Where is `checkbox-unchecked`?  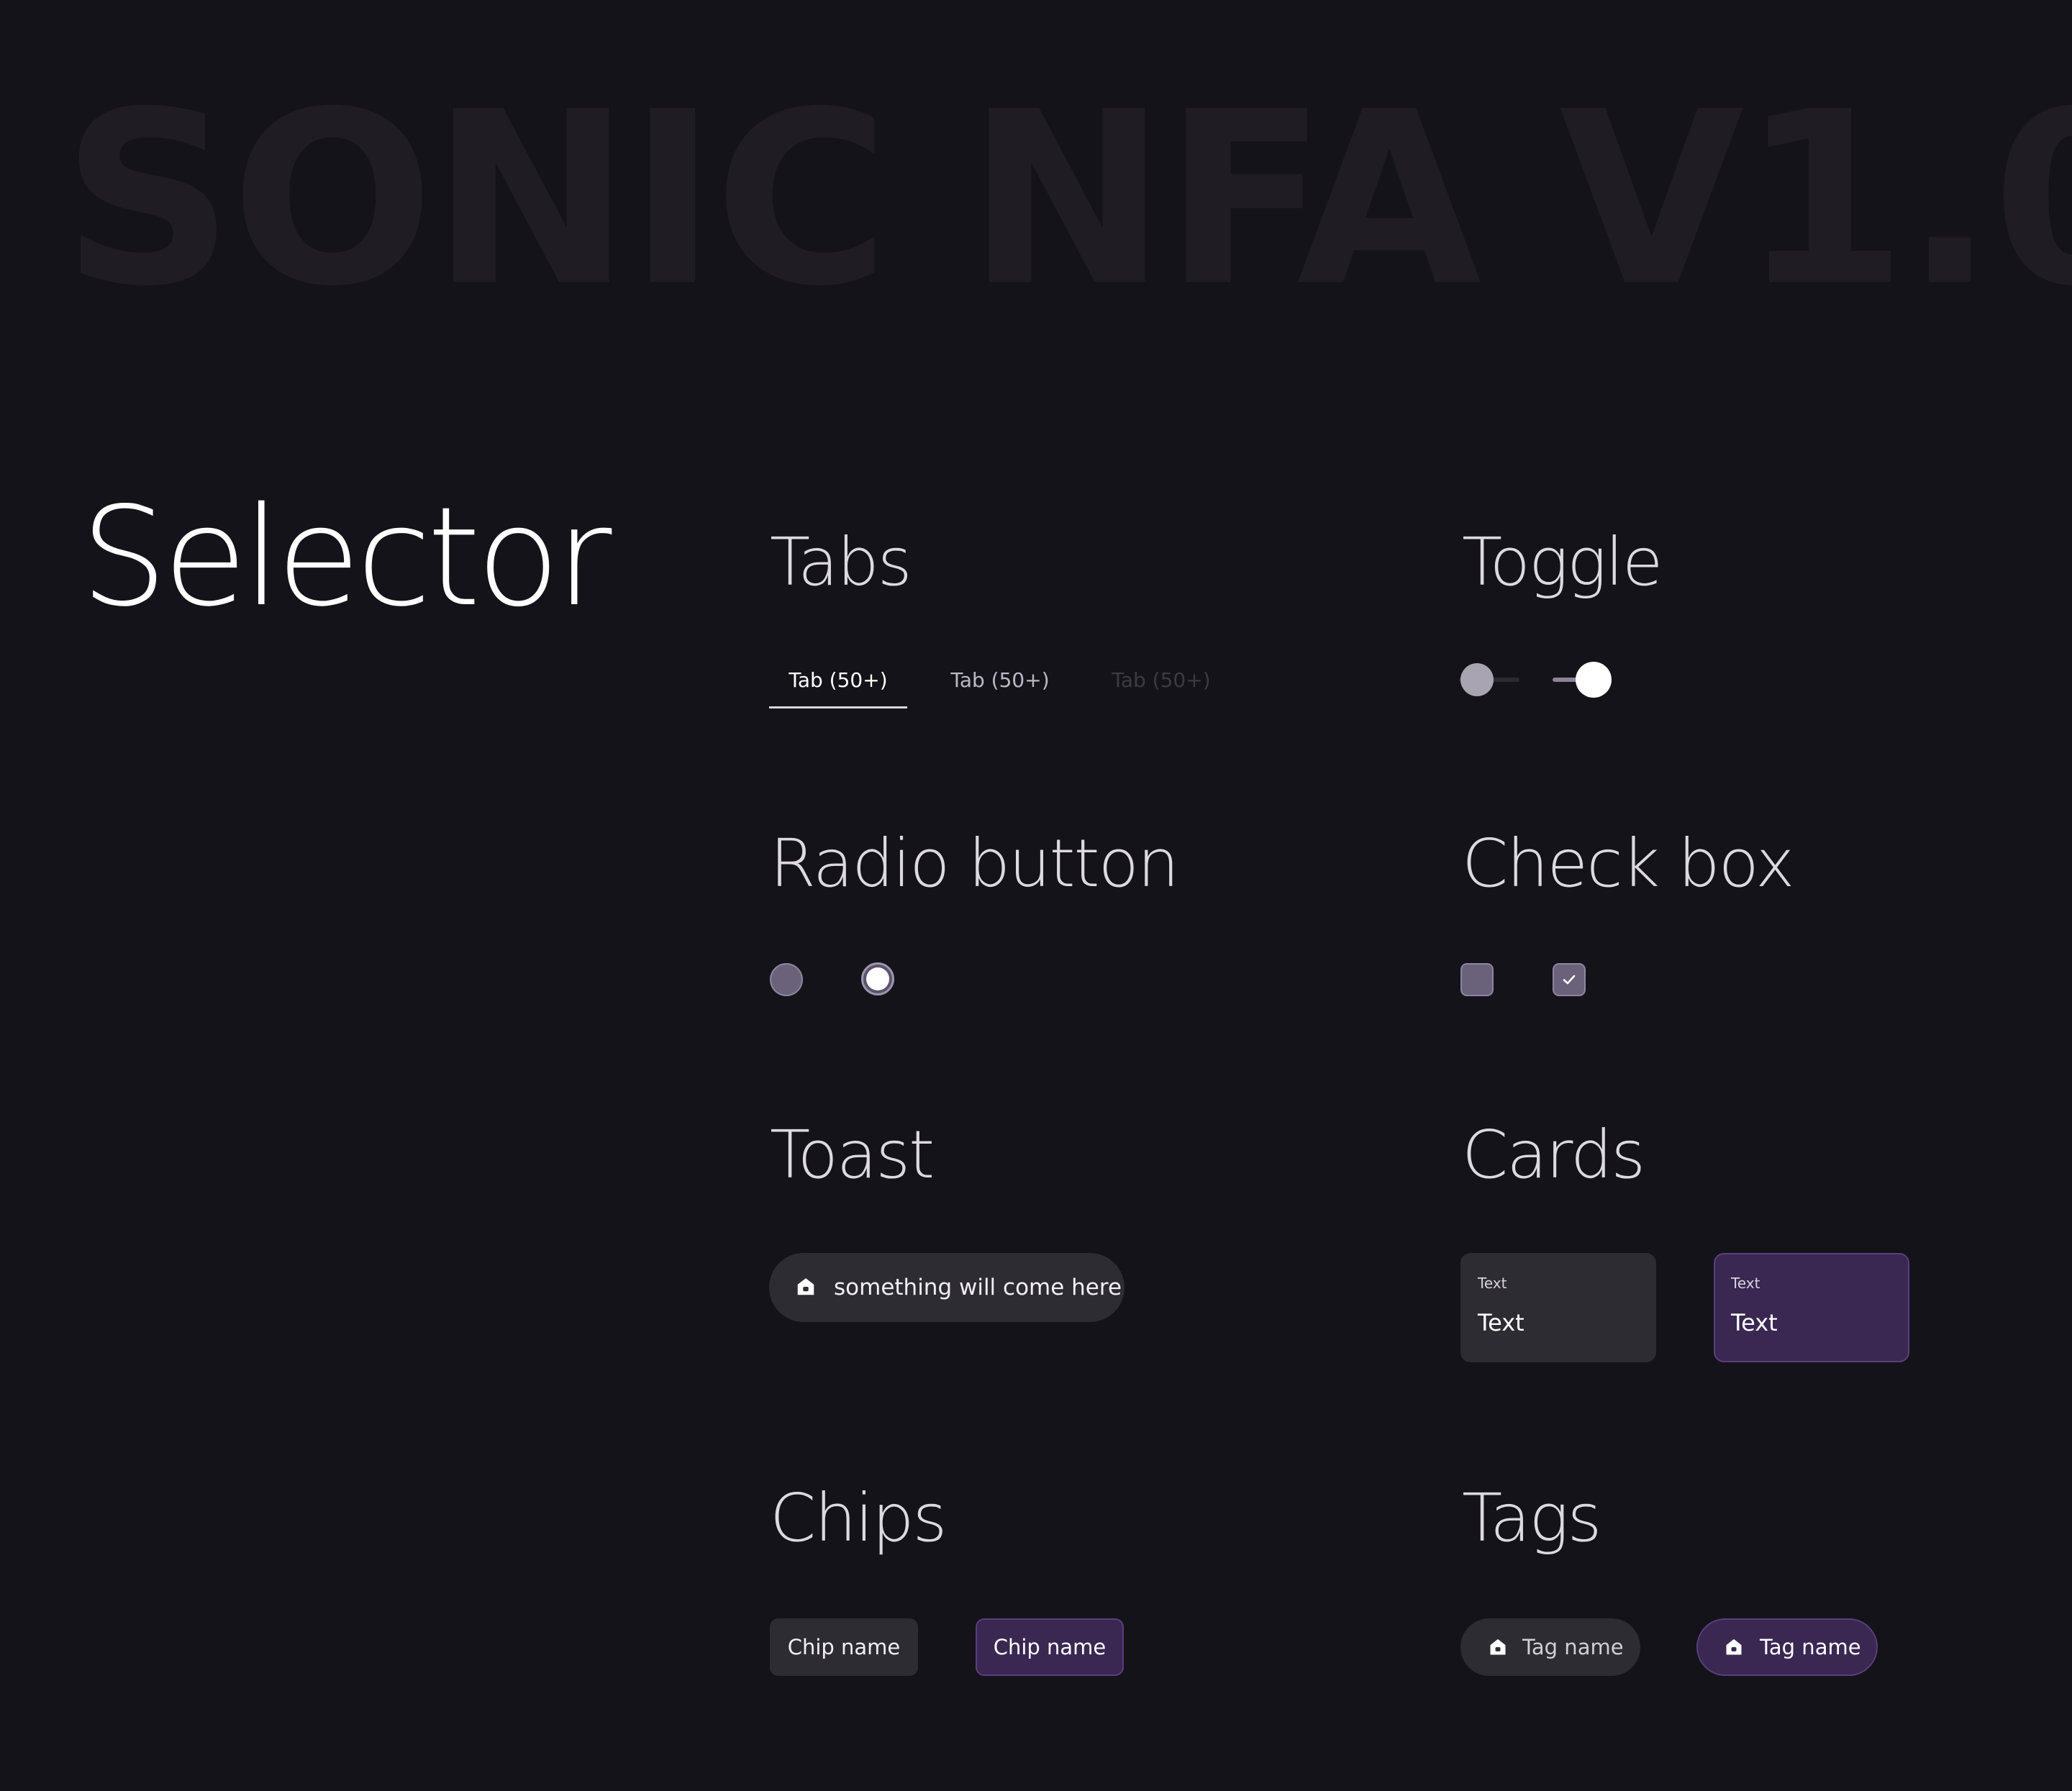
checkbox-unchecked is located at coordinates (1477, 979).